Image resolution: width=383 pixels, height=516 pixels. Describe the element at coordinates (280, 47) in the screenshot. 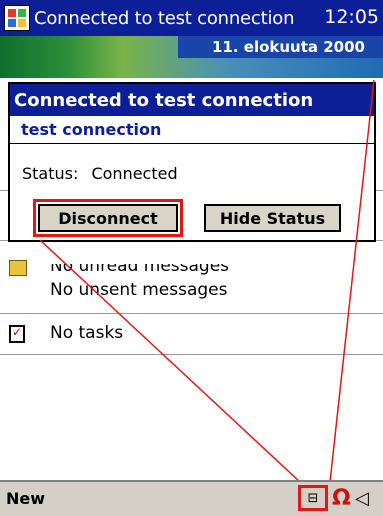

I see `date-label: 11. elokuuta 2000` at that location.